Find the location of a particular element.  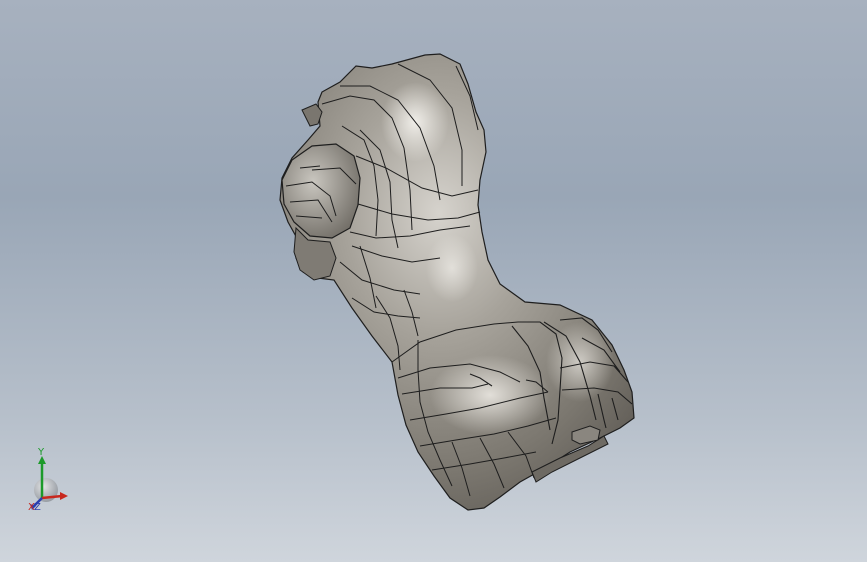

neck-cap is located at coordinates (312, 115).